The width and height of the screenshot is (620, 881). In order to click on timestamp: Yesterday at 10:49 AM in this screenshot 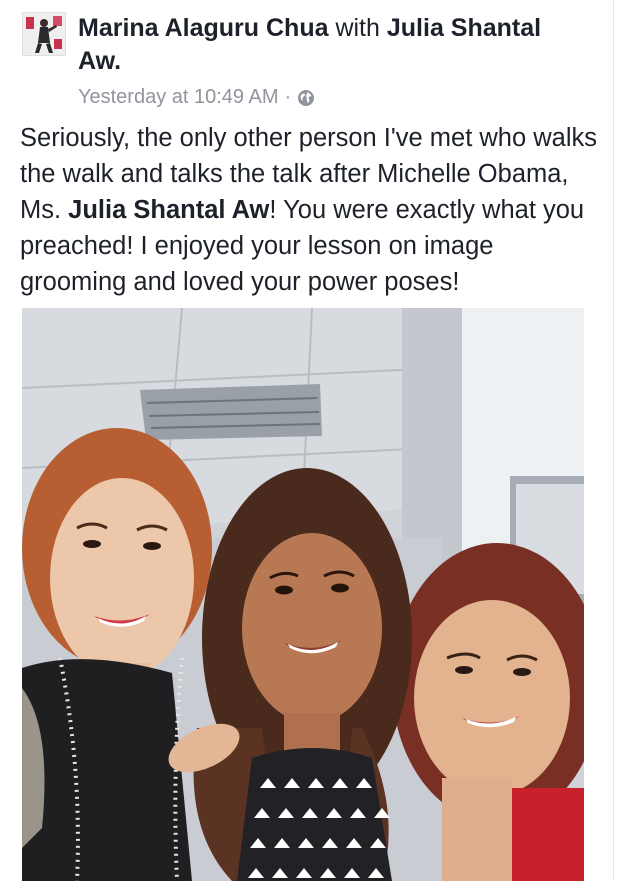, I will do `click(178, 97)`.